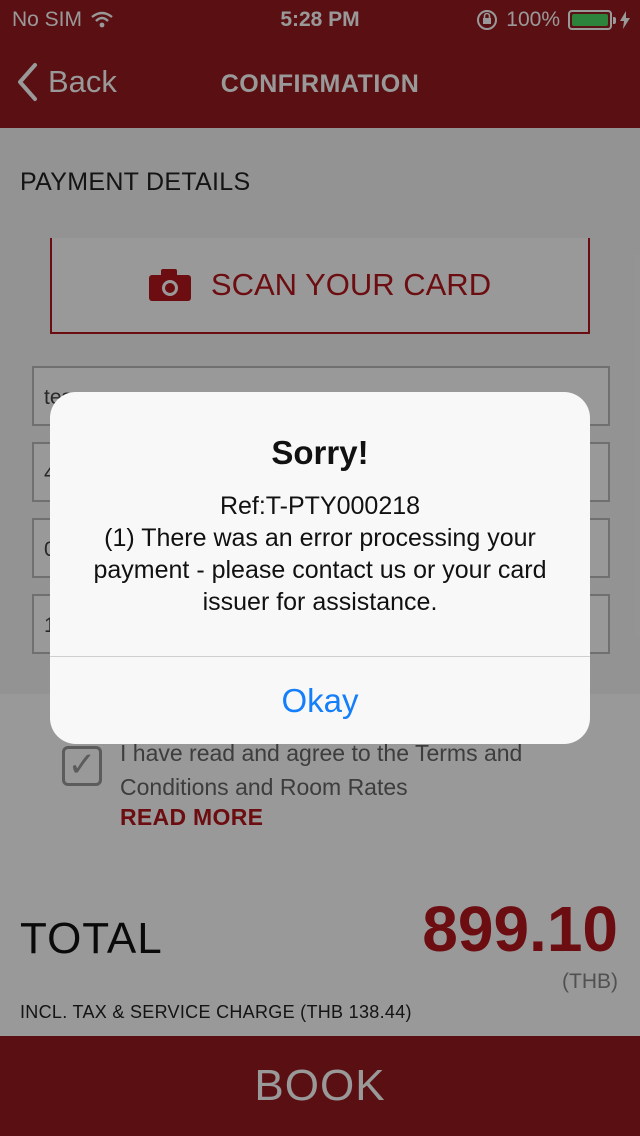  Describe the element at coordinates (320, 700) in the screenshot. I see `okay-button: Okay` at that location.